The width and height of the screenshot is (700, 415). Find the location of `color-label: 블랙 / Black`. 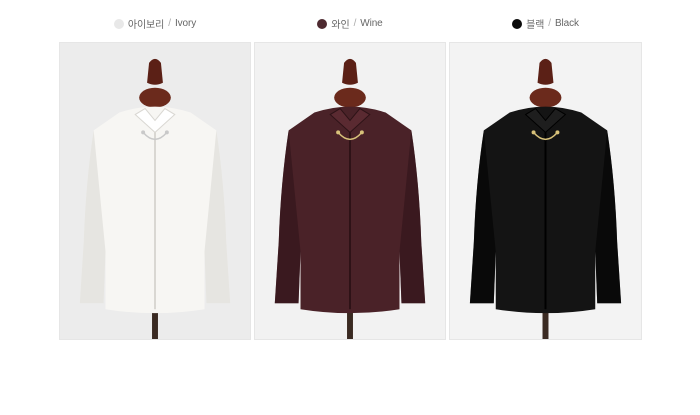

color-label: 블랙 / Black is located at coordinates (545, 23).